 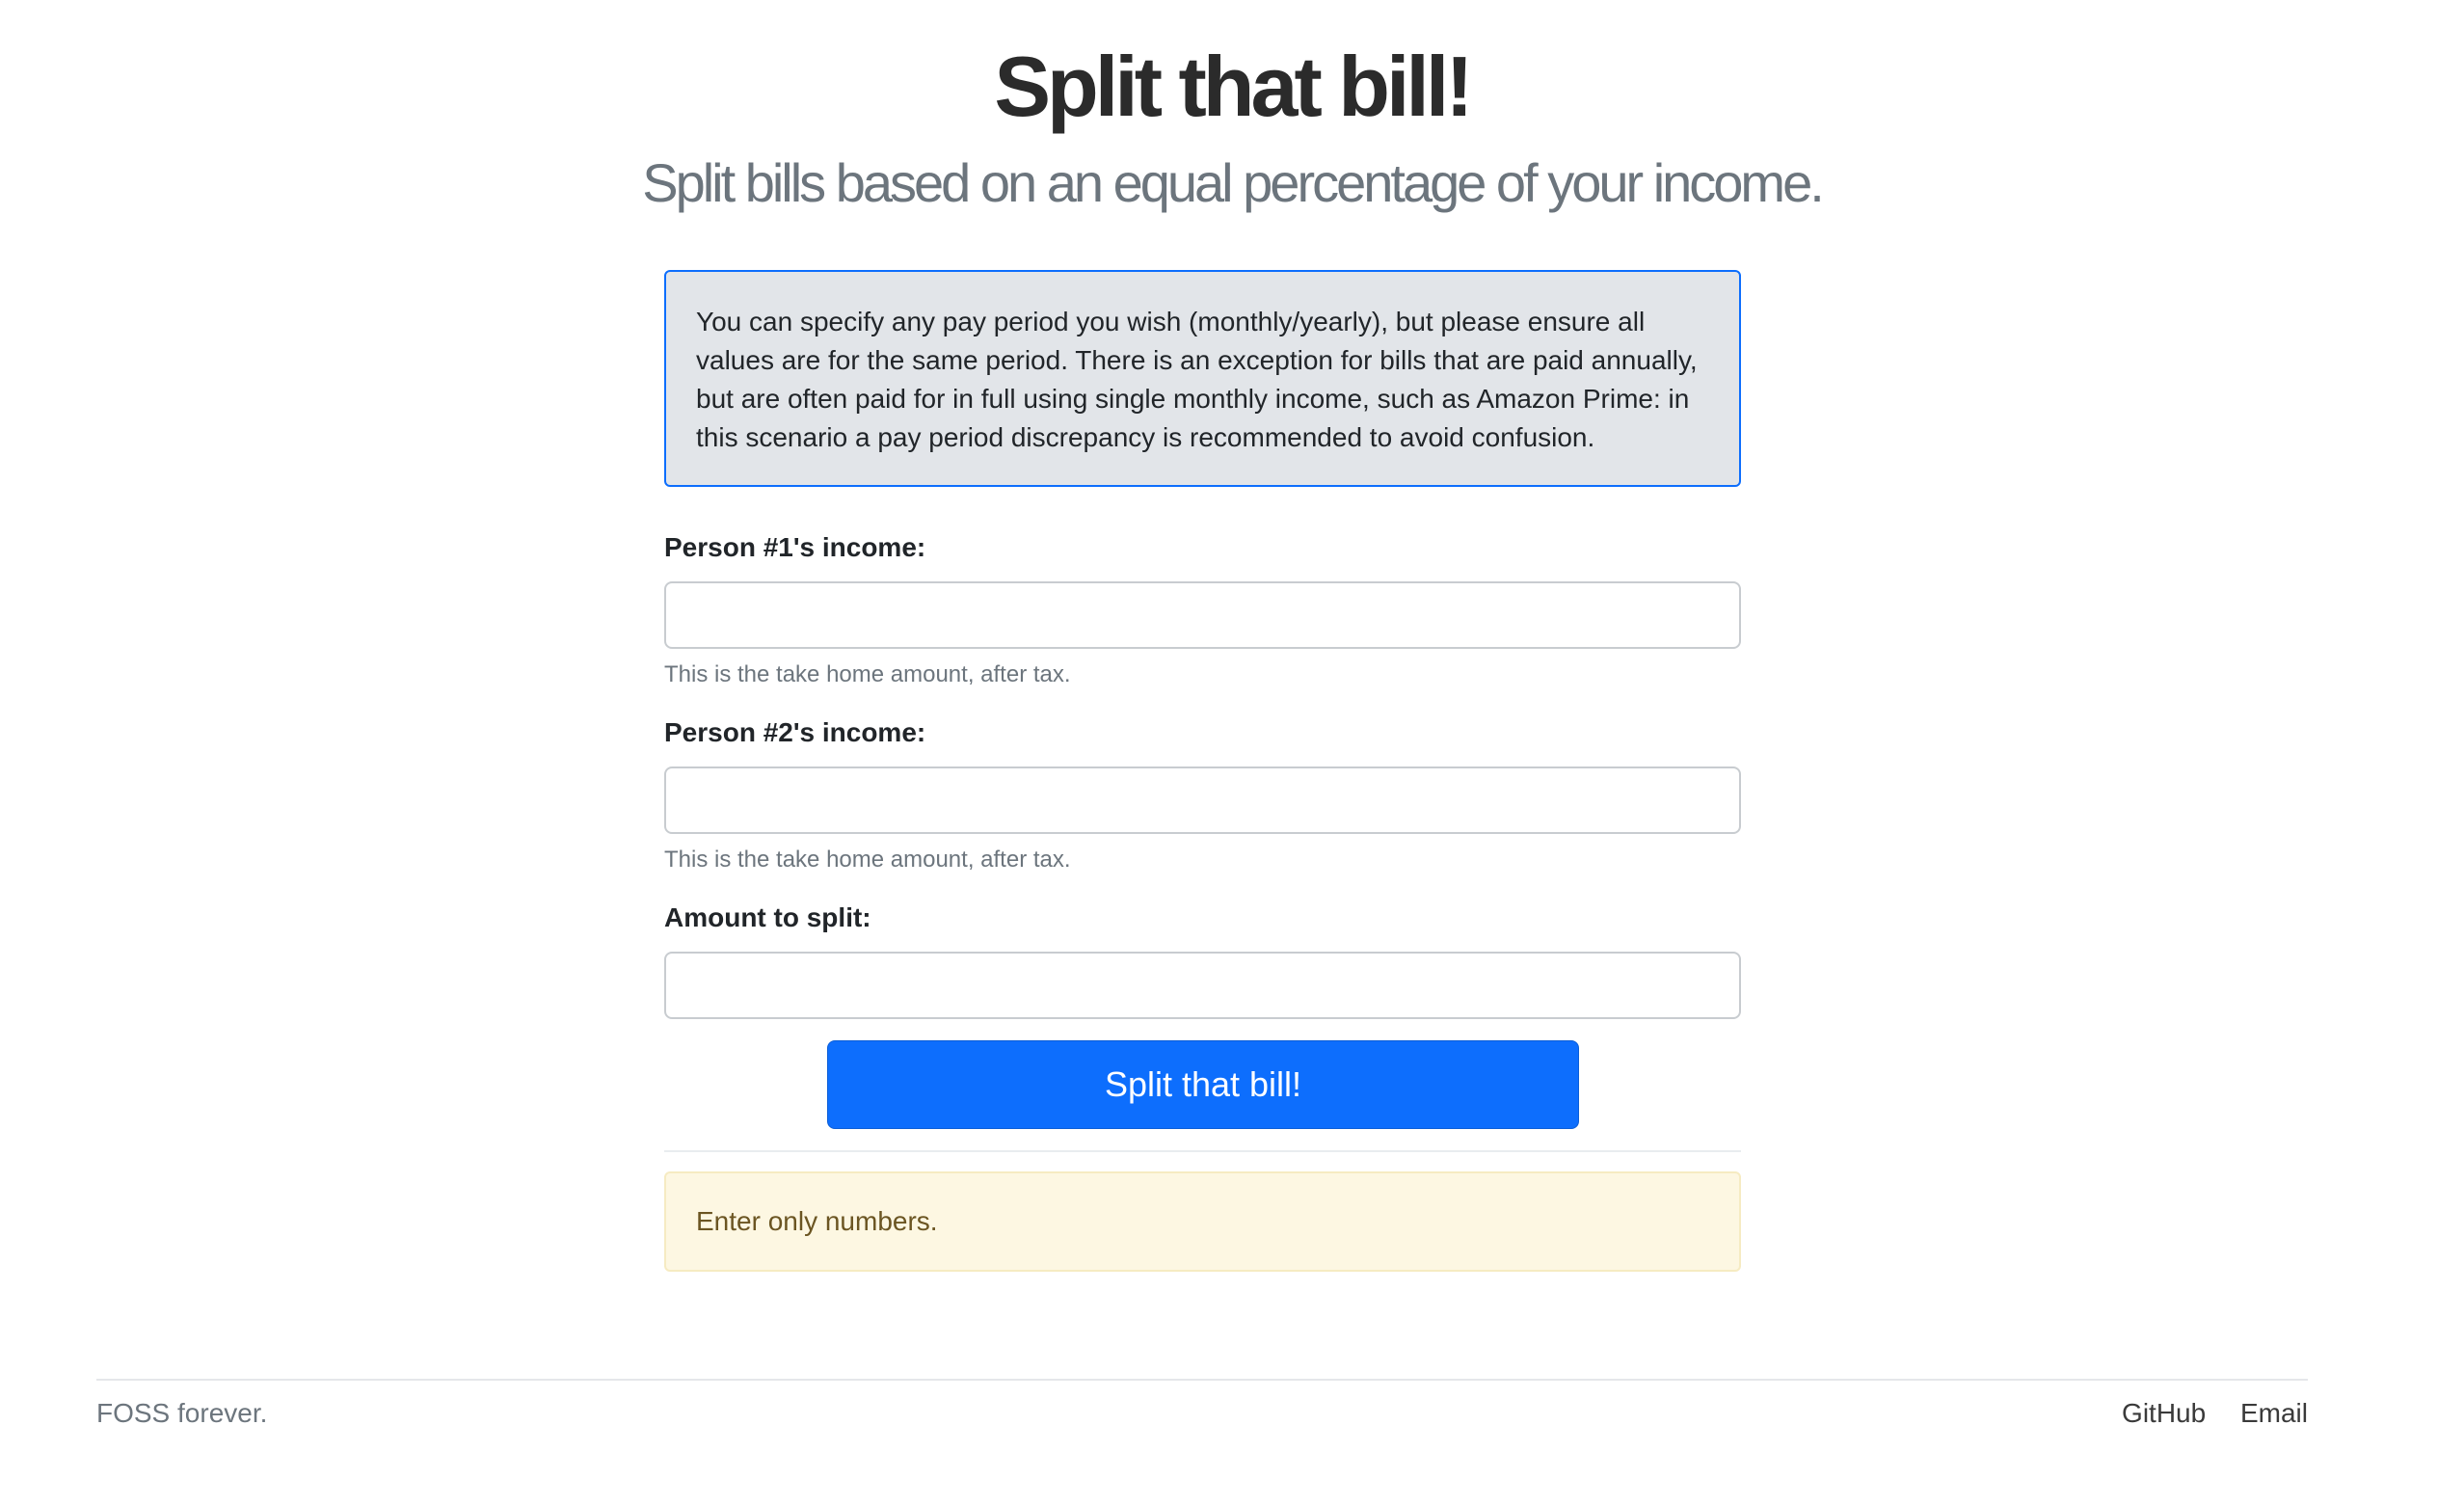 What do you see at coordinates (1203, 1084) in the screenshot?
I see `split-bill-button: Split that bill!` at bounding box center [1203, 1084].